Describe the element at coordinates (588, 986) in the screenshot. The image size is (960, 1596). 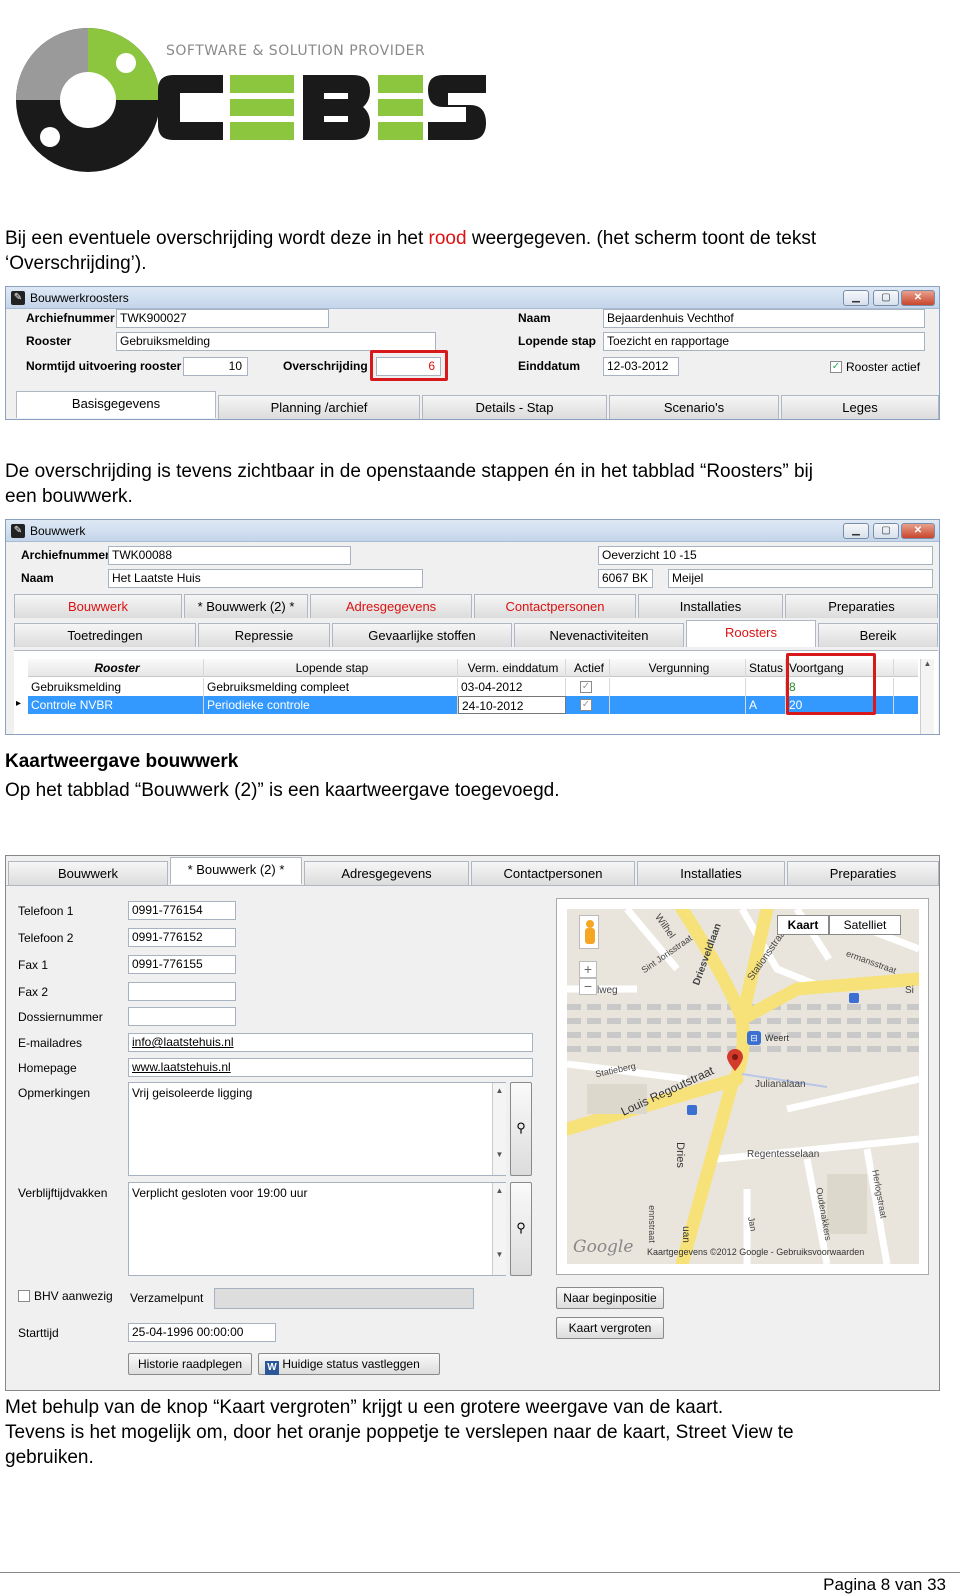
I see `zoom-out-button: −` at that location.